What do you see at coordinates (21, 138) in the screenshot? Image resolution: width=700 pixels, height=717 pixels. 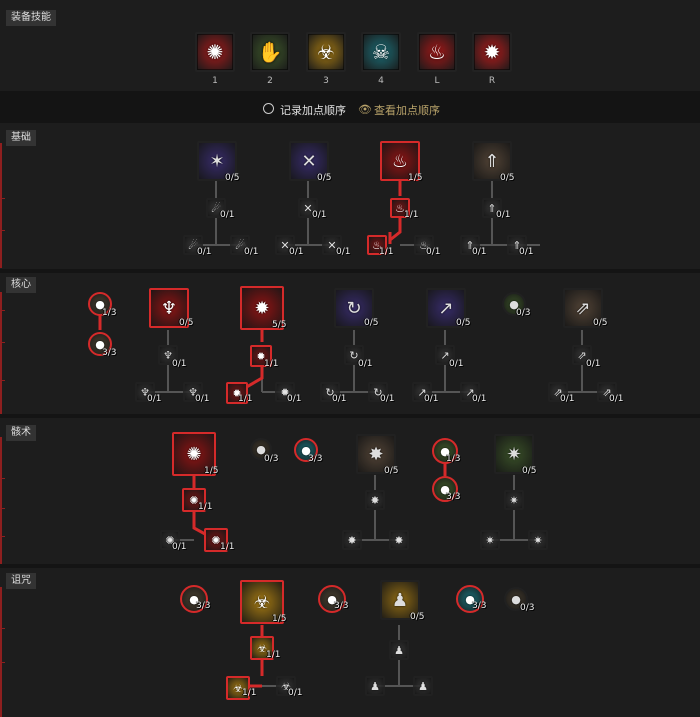 I see `section-label-basic: 基础` at bounding box center [21, 138].